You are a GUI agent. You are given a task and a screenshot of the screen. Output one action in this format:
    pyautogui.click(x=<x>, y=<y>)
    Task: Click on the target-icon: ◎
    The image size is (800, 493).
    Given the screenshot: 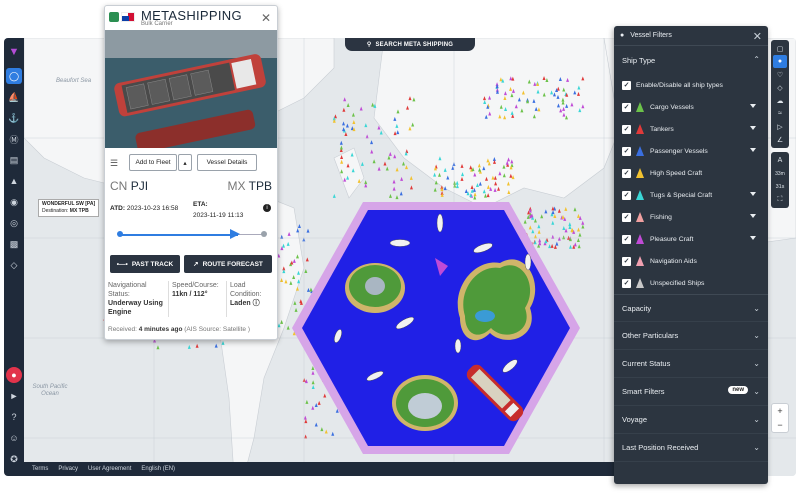 What is the action you would take?
    pyautogui.click(x=14, y=223)
    